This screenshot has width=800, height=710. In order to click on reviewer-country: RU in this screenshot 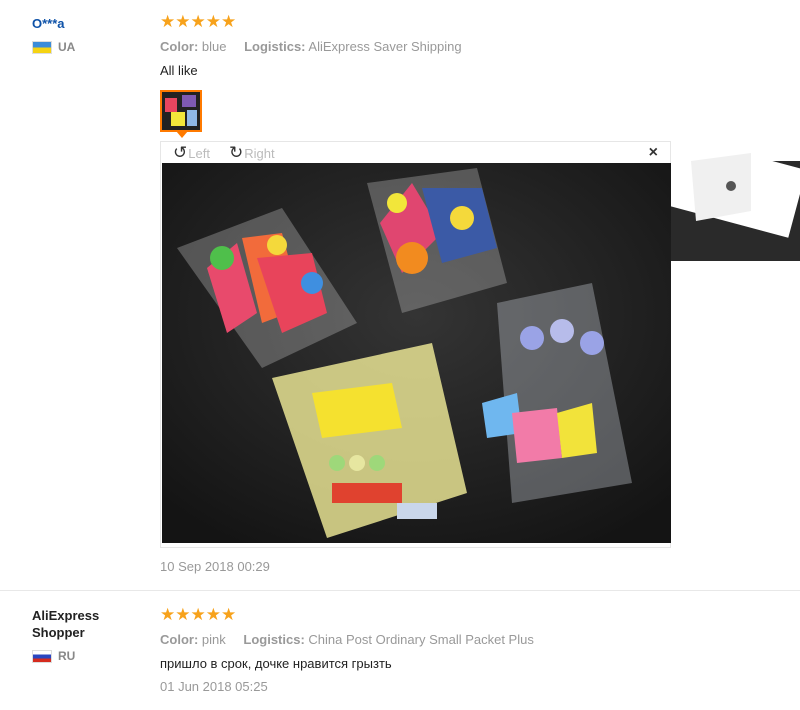, I will do `click(87, 656)`.